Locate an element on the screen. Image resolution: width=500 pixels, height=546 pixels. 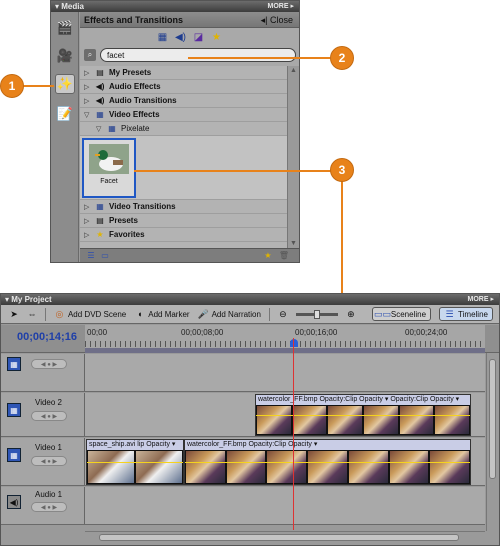
playhead-handle is located at coordinates (294, 343).